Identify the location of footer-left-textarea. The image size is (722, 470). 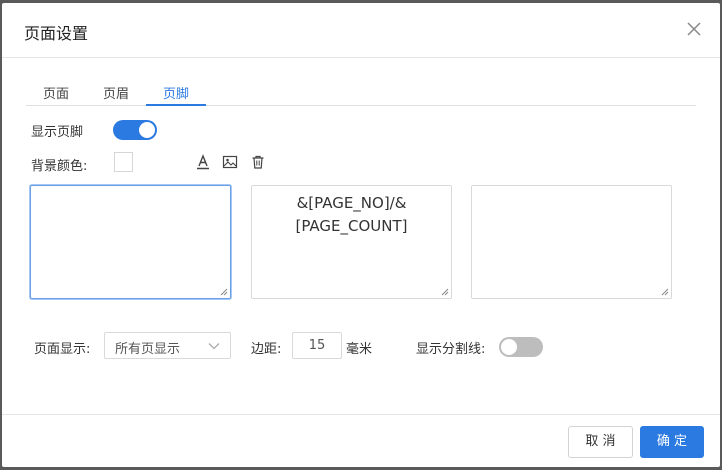
(130, 242).